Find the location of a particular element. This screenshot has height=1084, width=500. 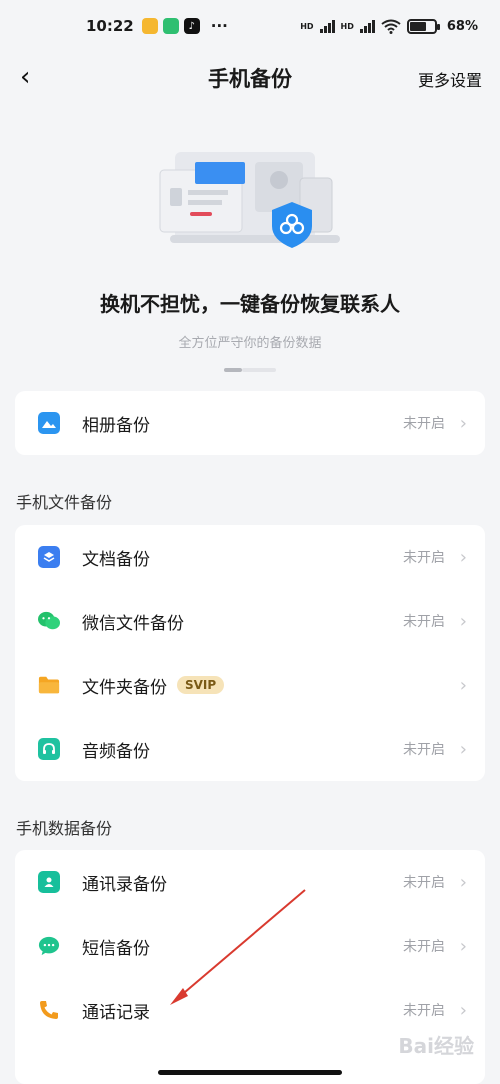

annotation-arrow is located at coordinates (238, 947).